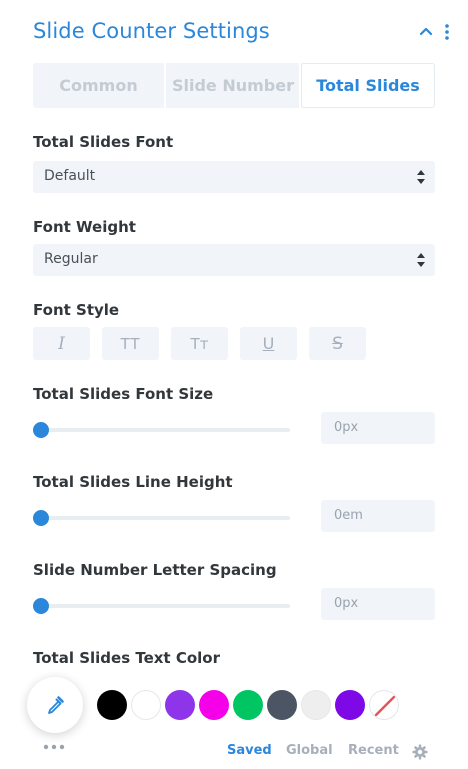  What do you see at coordinates (348, 515) in the screenshot?
I see `line-height-value: 0em` at bounding box center [348, 515].